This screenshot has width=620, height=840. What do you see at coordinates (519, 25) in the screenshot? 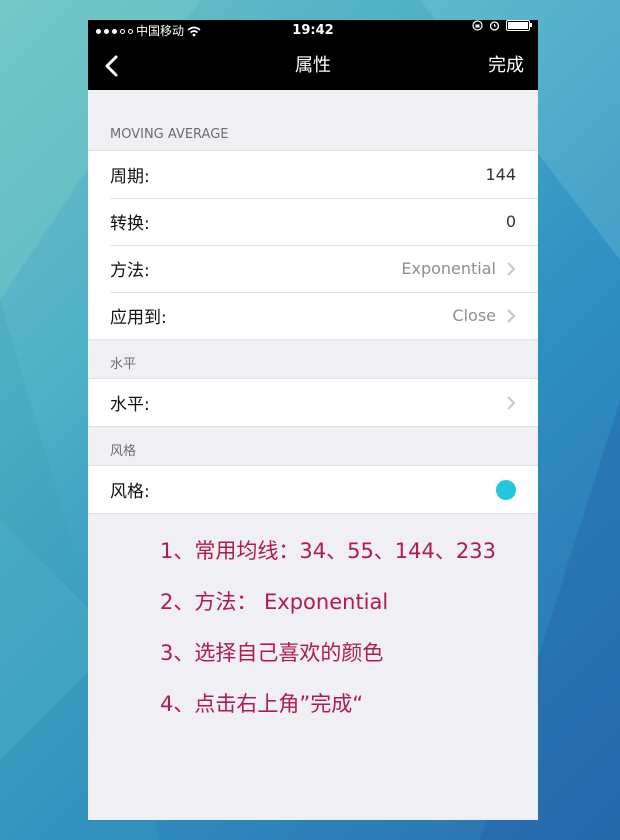
I see `battery-icon` at bounding box center [519, 25].